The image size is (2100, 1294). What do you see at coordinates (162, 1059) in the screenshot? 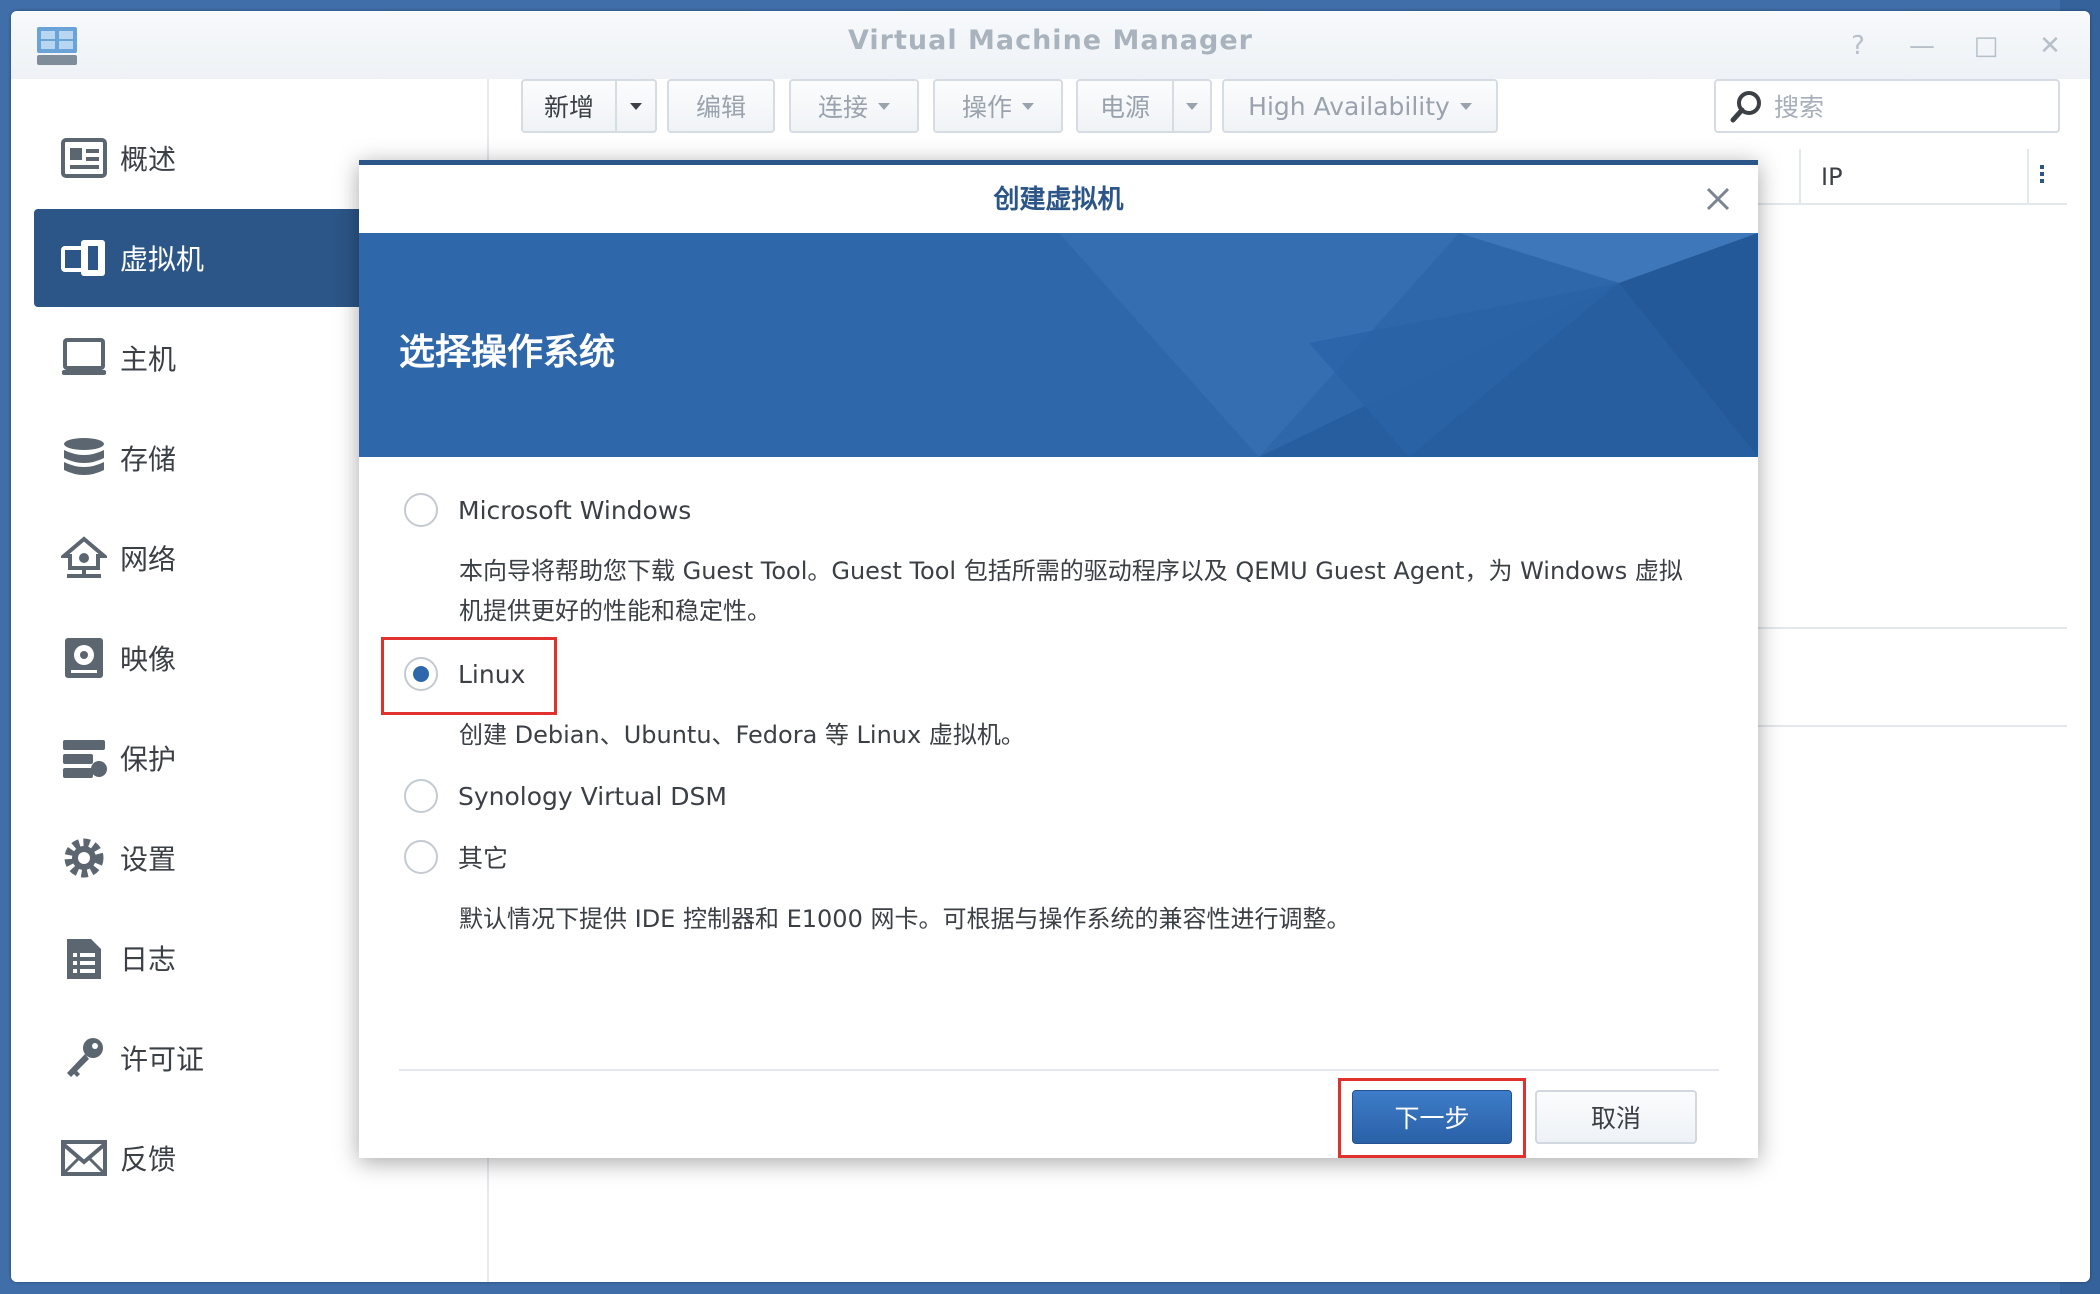
I see `sidebar-item-label: 许可证` at bounding box center [162, 1059].